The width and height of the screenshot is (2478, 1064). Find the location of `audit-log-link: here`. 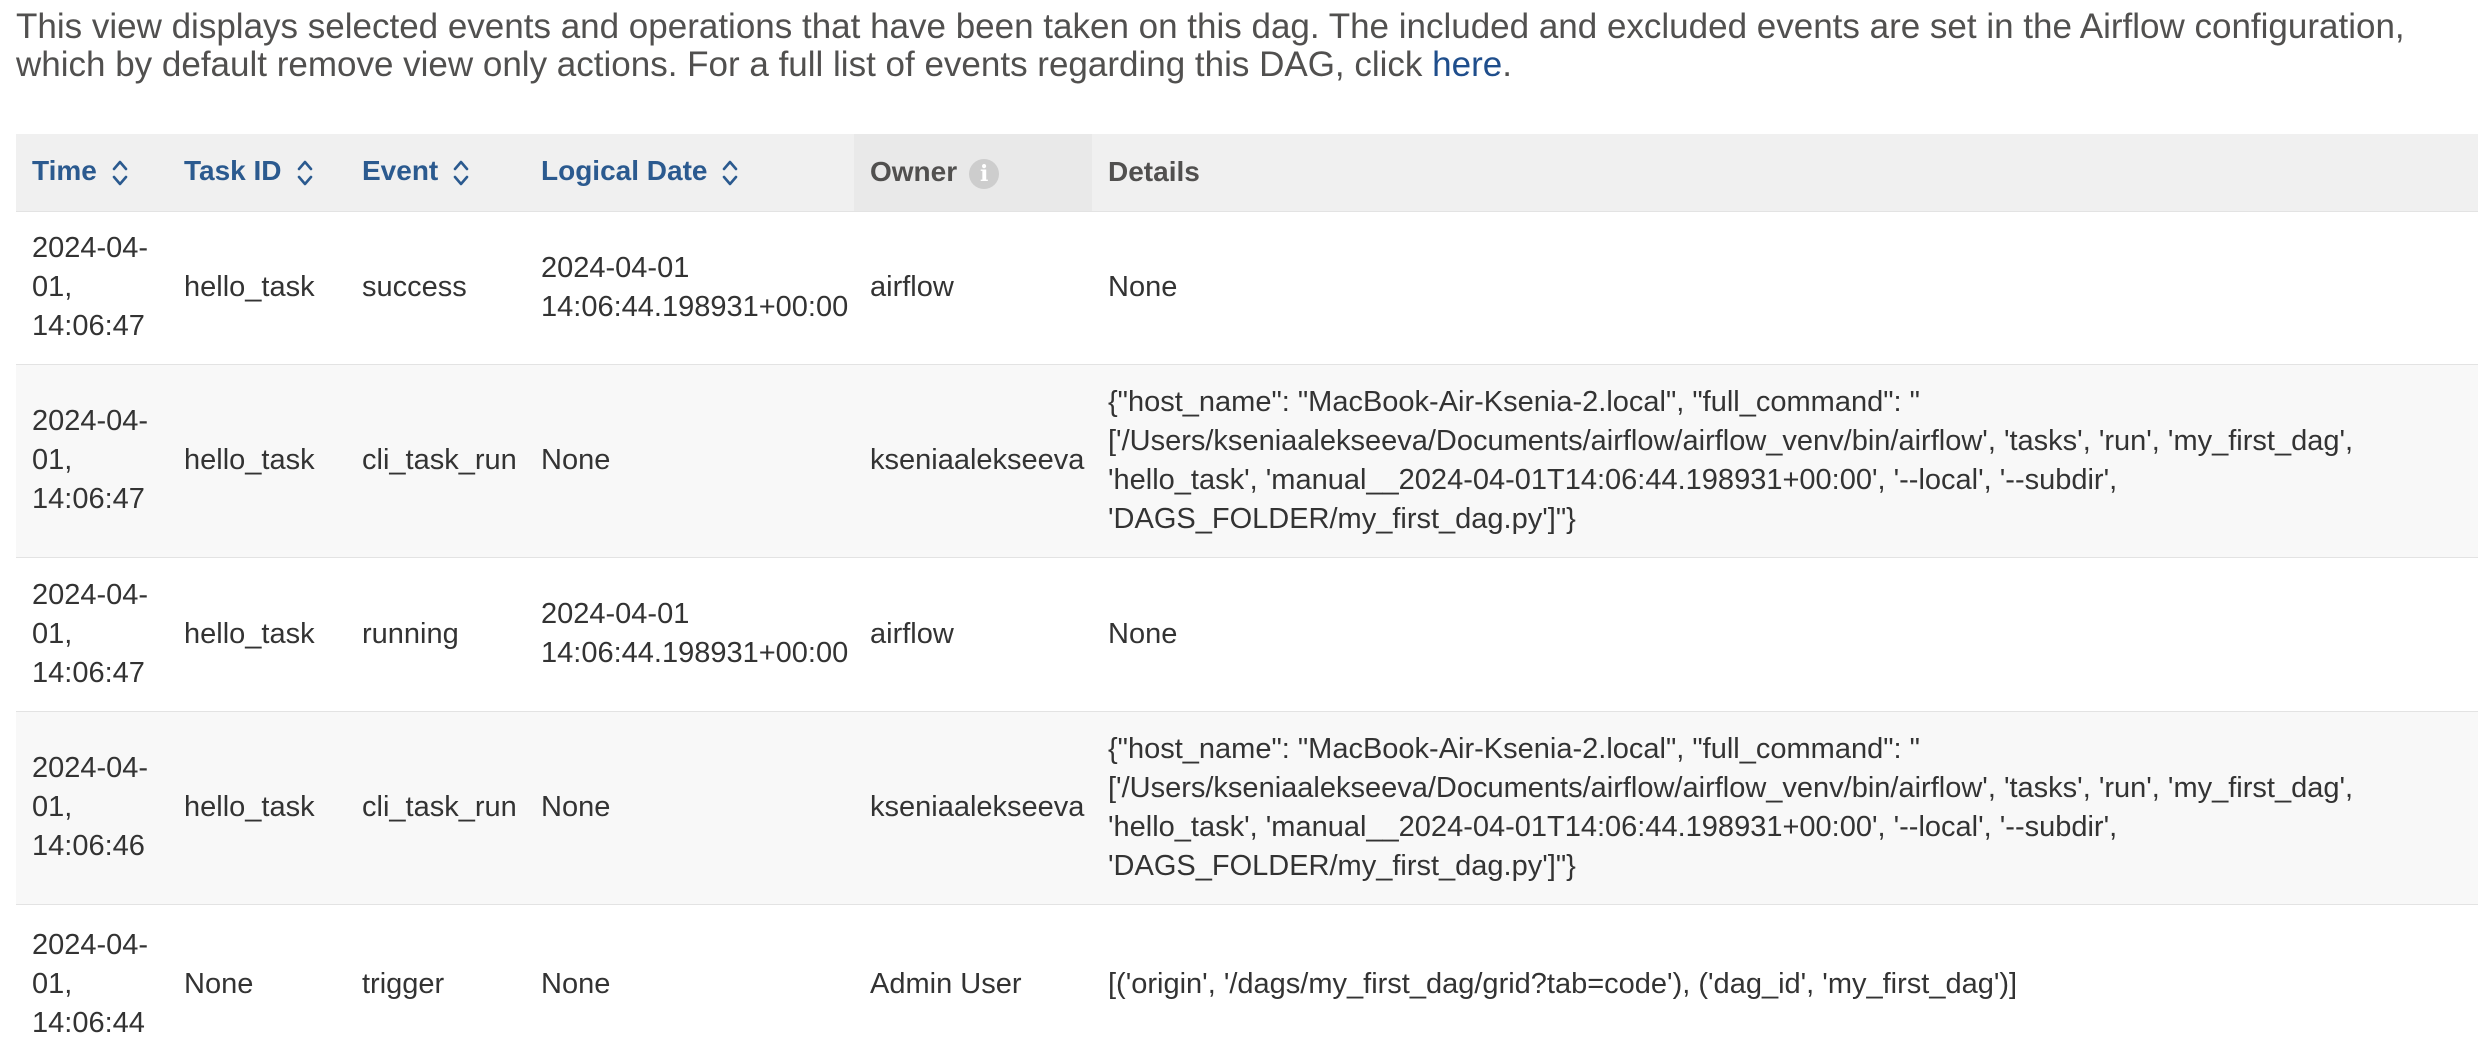

audit-log-link: here is located at coordinates (1467, 64).